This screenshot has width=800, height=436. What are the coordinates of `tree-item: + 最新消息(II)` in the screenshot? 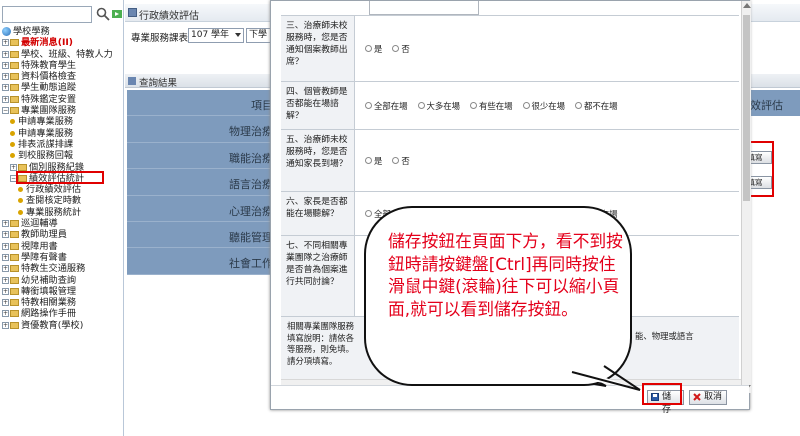 It's located at (63, 42).